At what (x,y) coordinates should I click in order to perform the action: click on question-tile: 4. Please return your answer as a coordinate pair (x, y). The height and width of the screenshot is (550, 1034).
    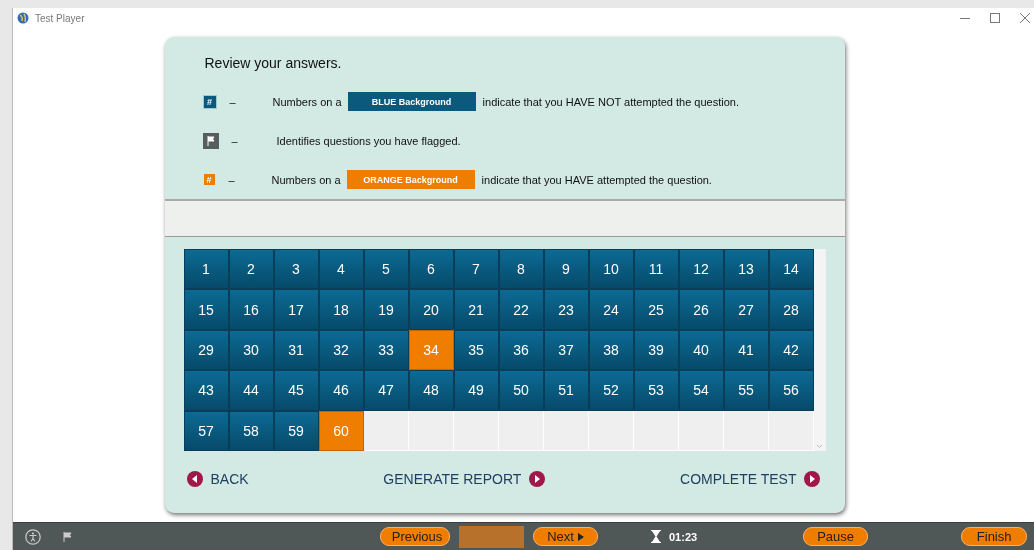
    Looking at the image, I should click on (341, 269).